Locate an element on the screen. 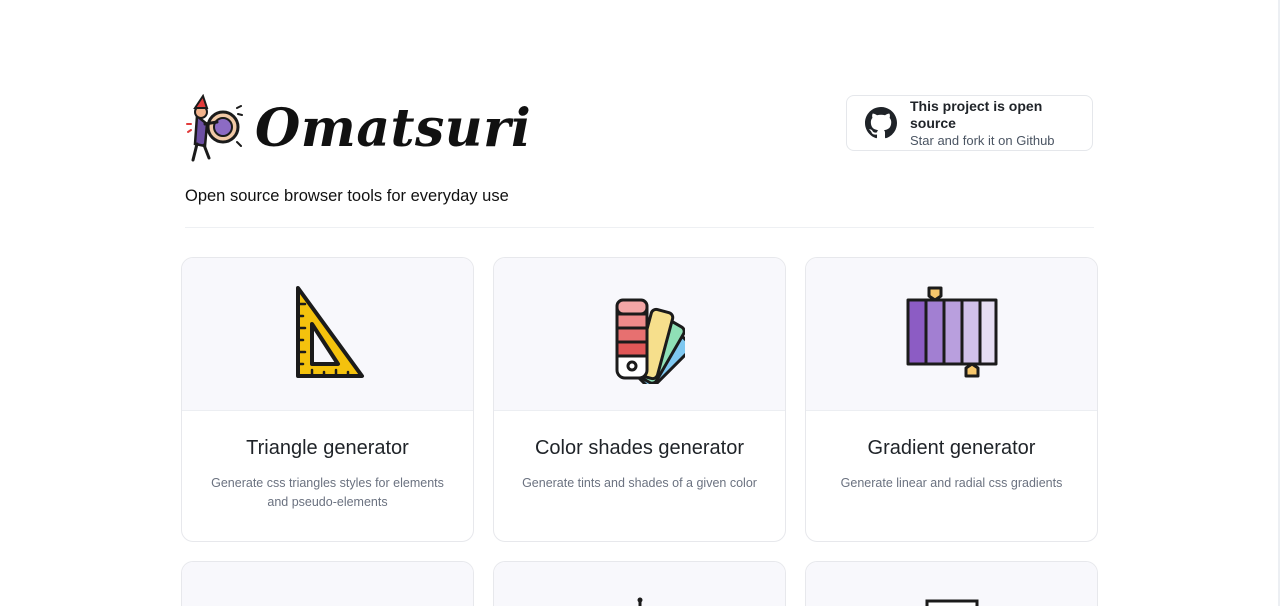 The height and width of the screenshot is (606, 1280). tool-card-title: Gradient generator is located at coordinates (951, 448).